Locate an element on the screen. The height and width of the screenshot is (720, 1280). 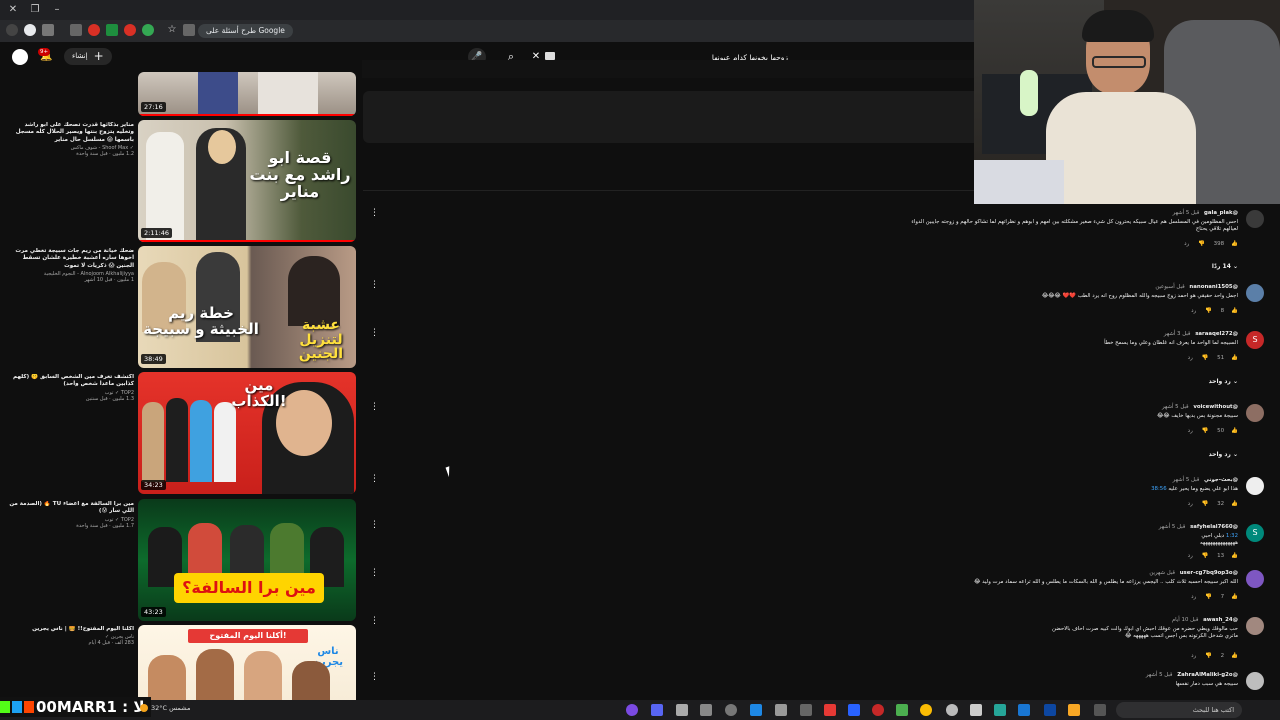
restore-window-icon: ❐ is located at coordinates (35, 10).